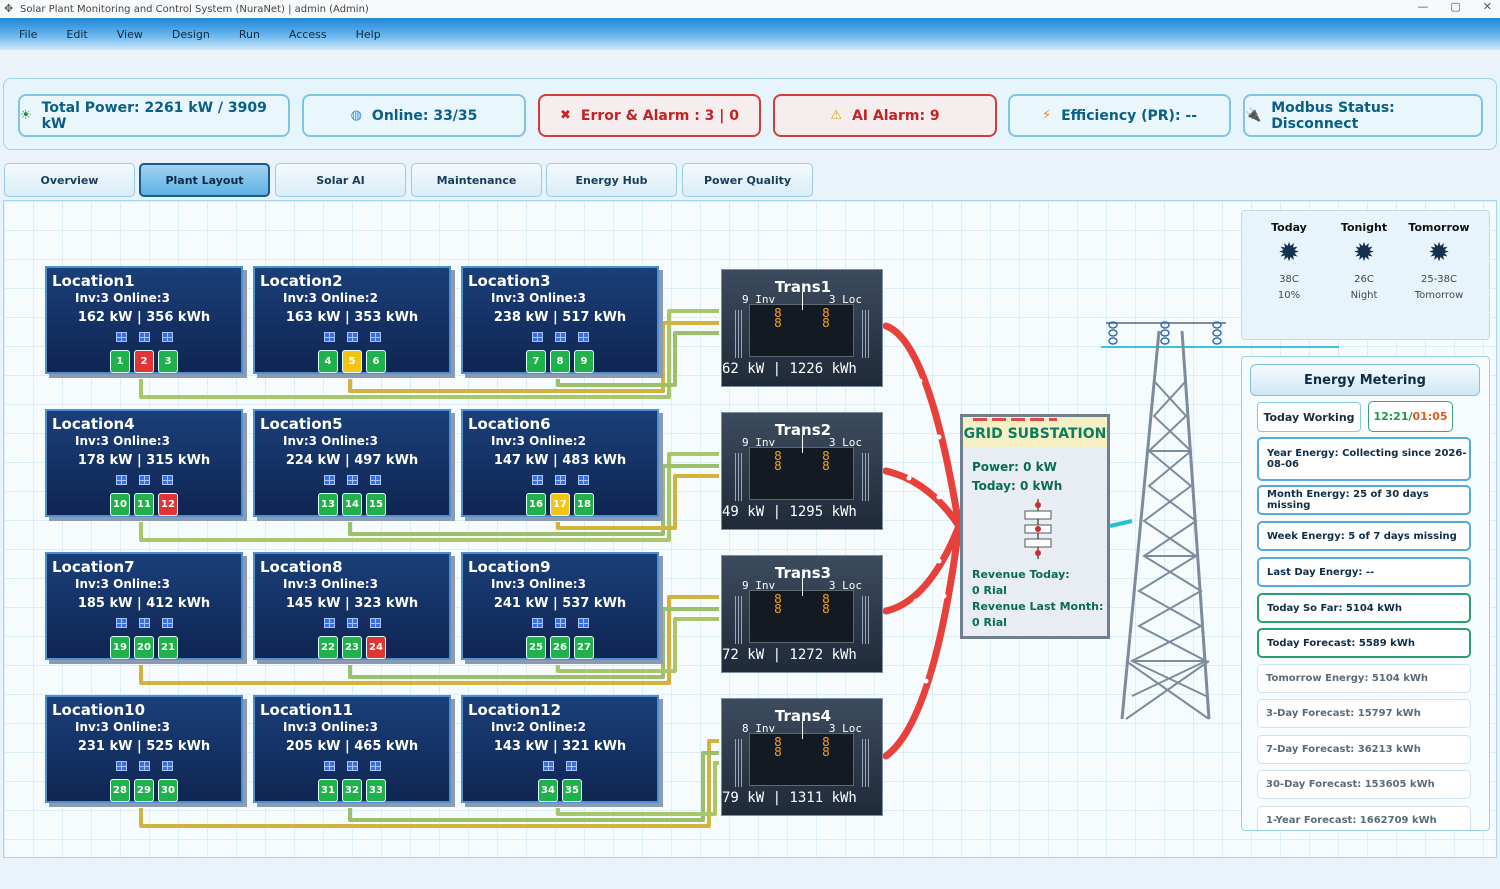  What do you see at coordinates (649, 115) in the screenshot?
I see `error-alarm-card: ✖ Error & Alarm : 3 | 0` at bounding box center [649, 115].